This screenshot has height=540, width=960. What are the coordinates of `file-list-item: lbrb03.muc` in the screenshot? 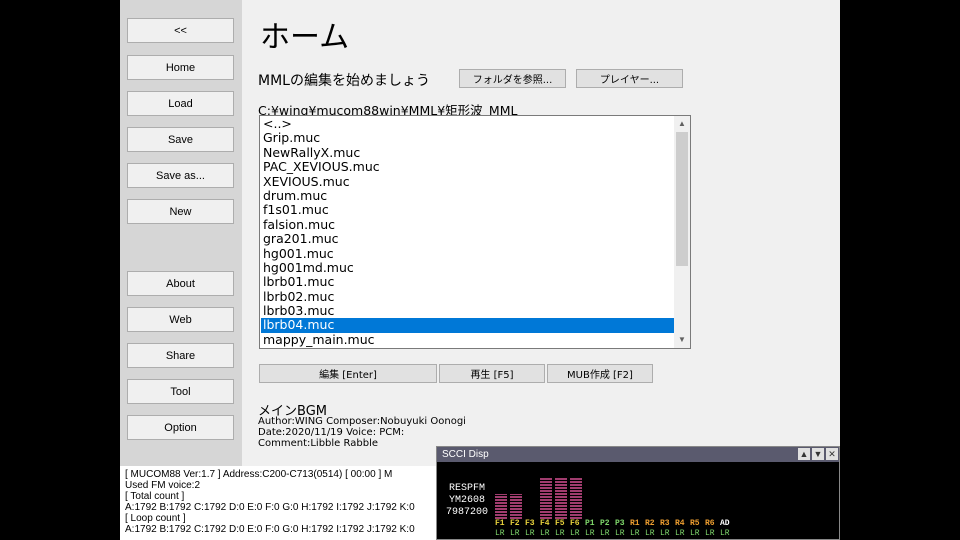 It's located at (468, 310).